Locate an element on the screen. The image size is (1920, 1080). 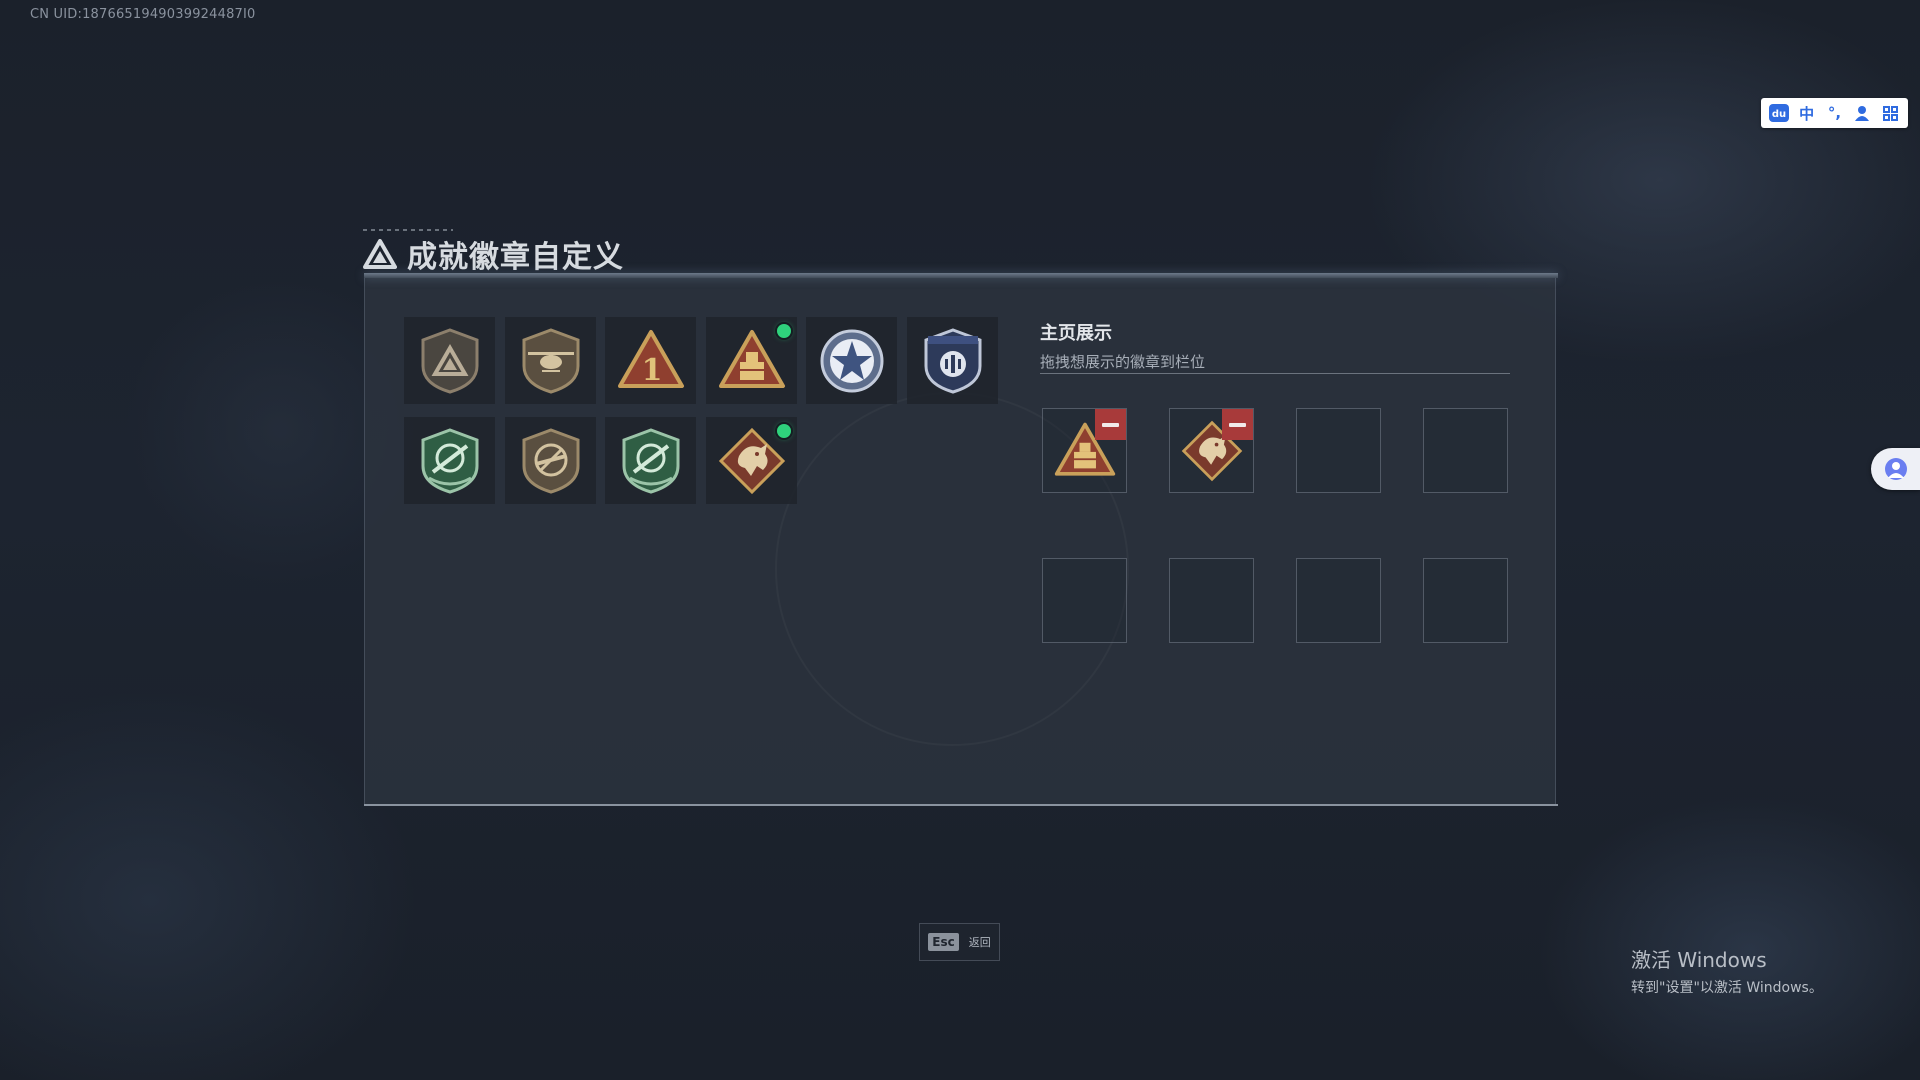
supply-box-triangle-badge-icon is located at coordinates (751, 358).